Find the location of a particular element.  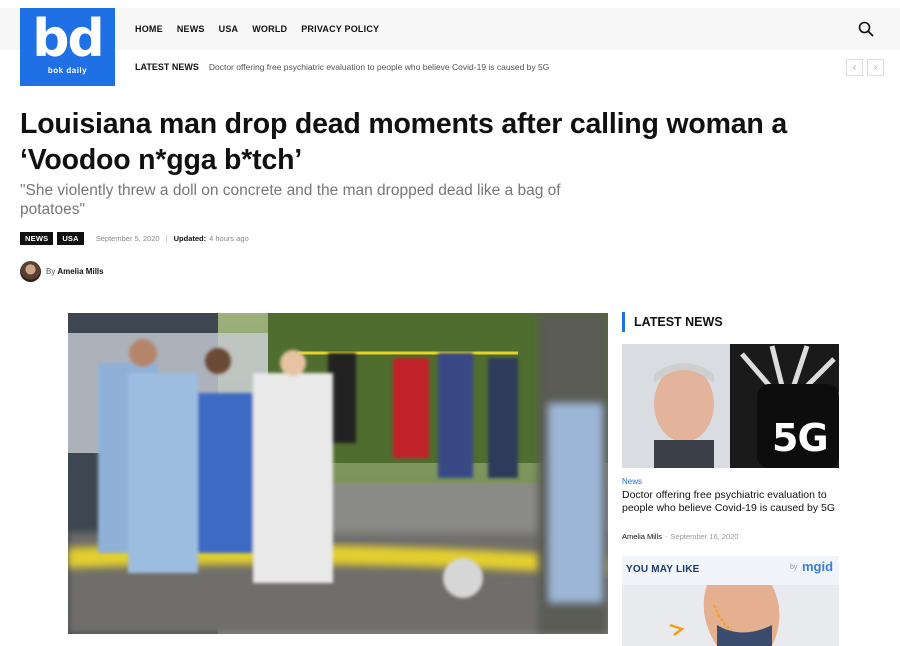

nav-home: HOME is located at coordinates (149, 29).